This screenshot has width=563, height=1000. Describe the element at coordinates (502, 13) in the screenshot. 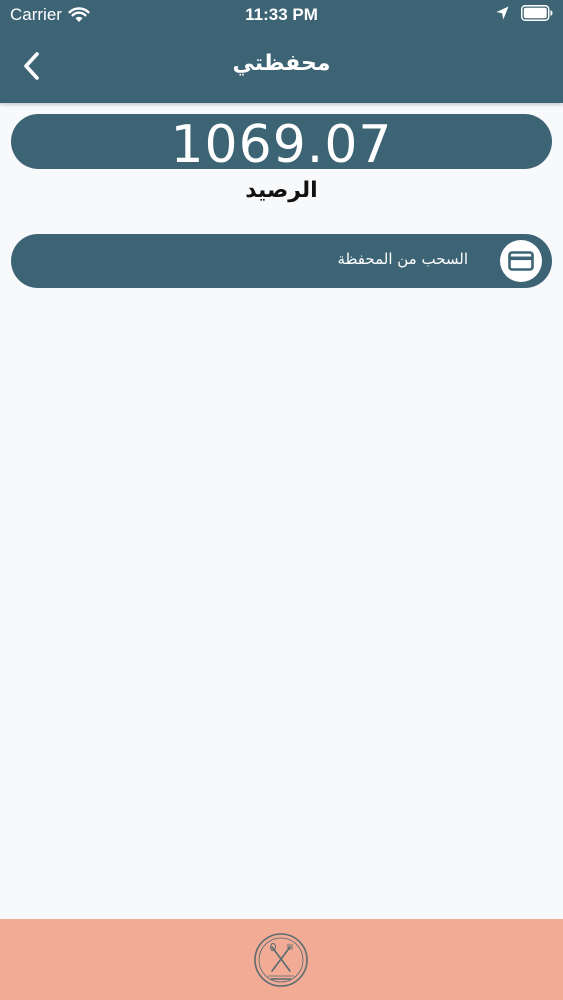

I see `location-arrow-icon` at that location.